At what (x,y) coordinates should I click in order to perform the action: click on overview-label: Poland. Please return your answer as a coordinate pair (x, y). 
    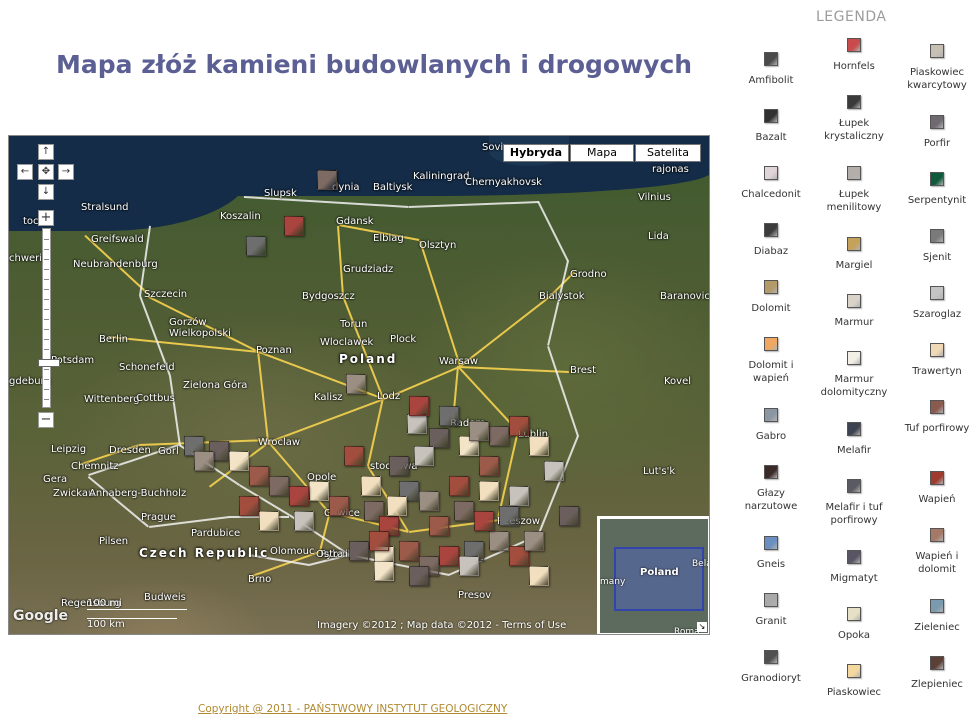
    Looking at the image, I should click on (659, 572).